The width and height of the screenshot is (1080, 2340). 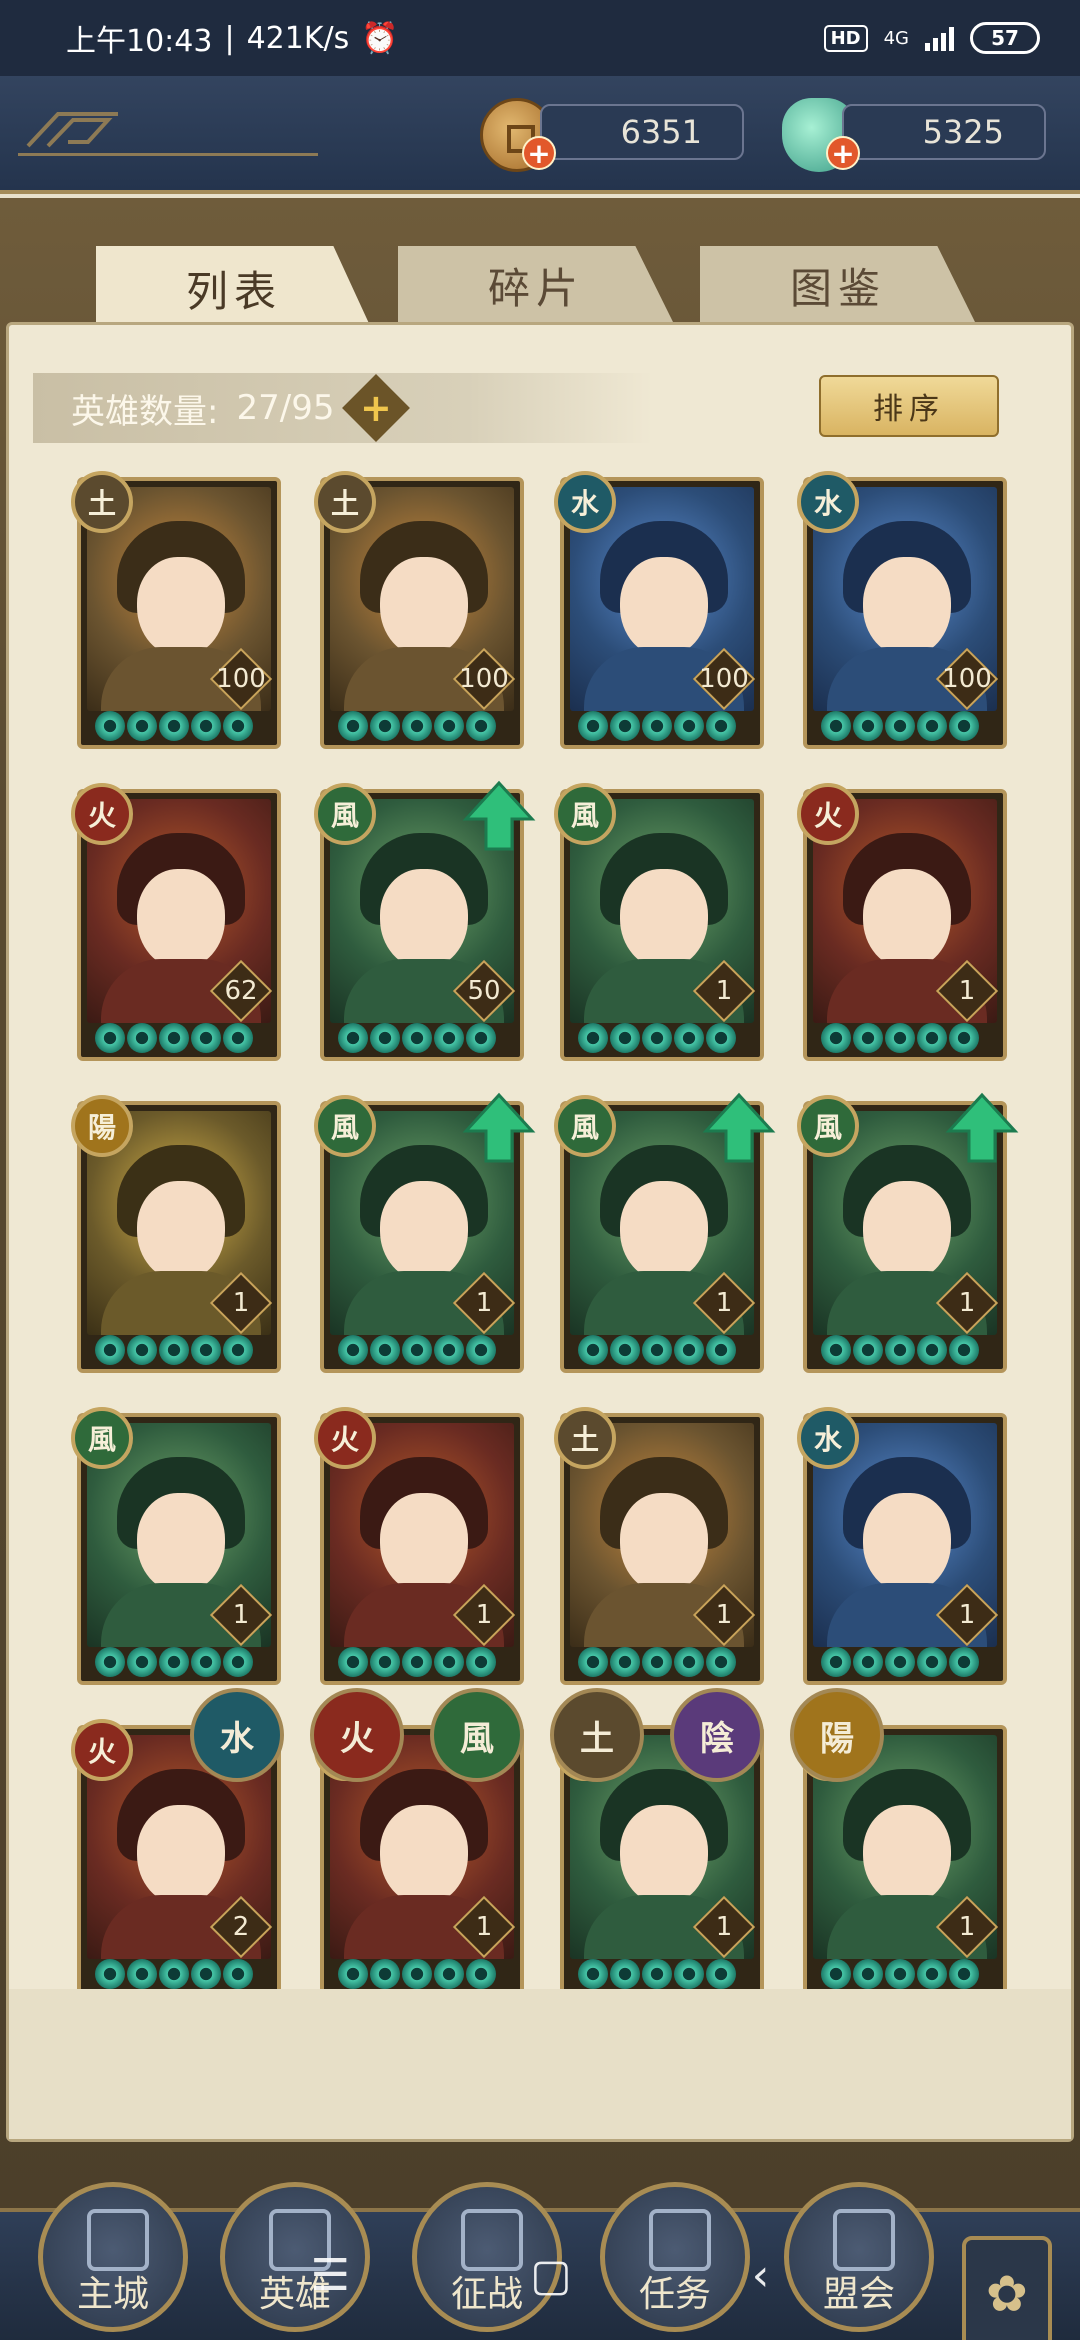 I want to click on resource-bar: 6351 + 5325 +, so click(x=540, y=135).